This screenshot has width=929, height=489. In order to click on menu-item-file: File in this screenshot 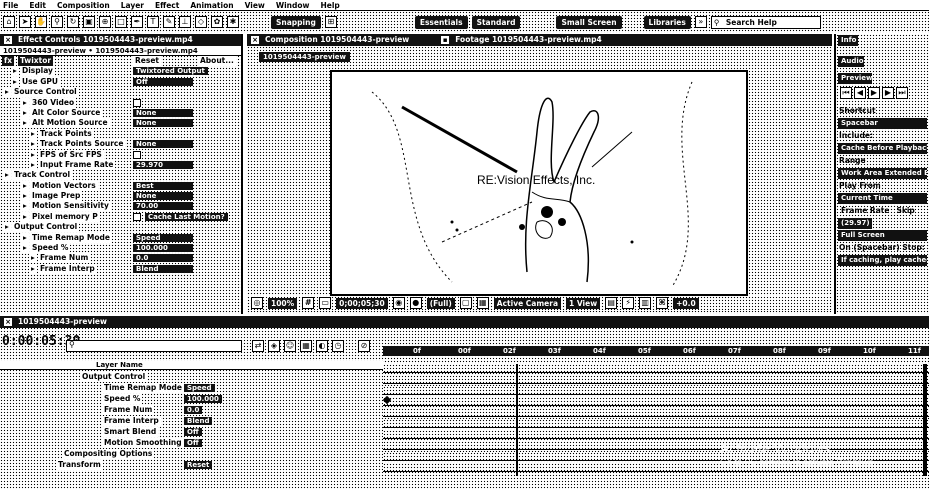, I will do `click(10, 5)`.